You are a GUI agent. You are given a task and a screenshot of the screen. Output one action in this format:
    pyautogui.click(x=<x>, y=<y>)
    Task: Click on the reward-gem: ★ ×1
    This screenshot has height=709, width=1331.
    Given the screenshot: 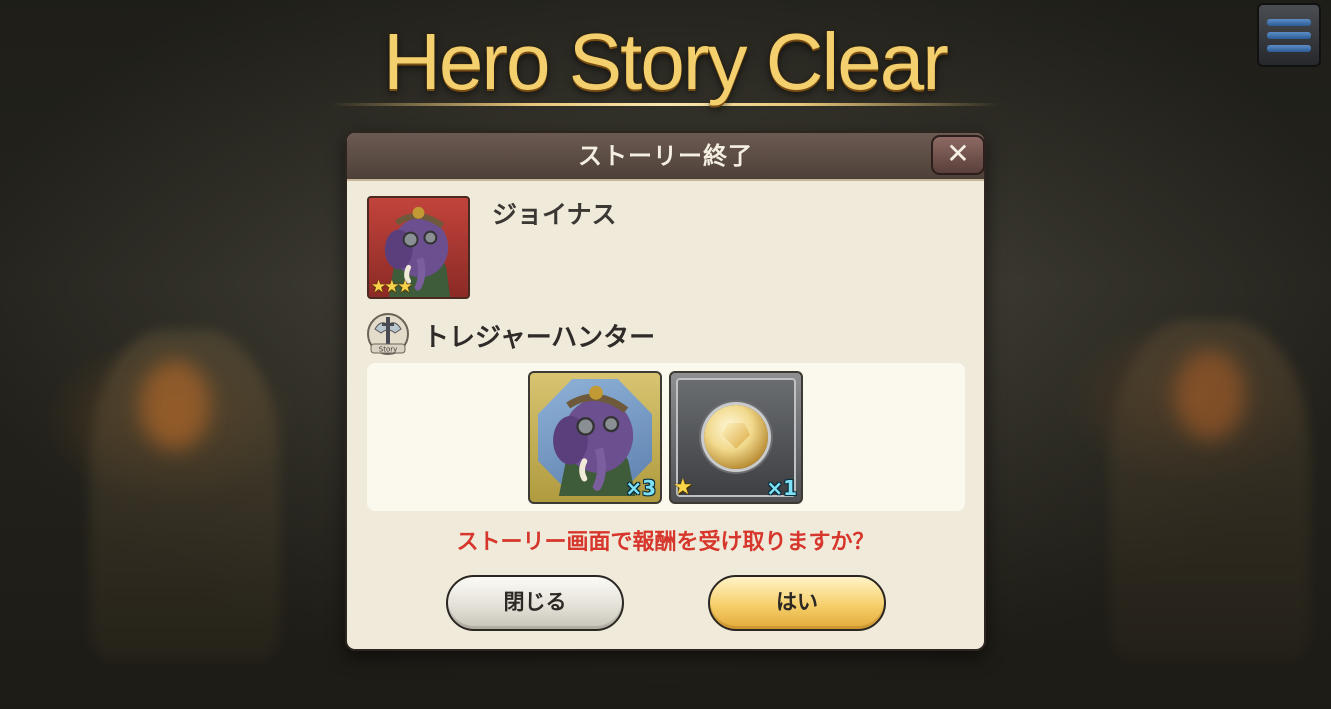 What is the action you would take?
    pyautogui.click(x=736, y=437)
    